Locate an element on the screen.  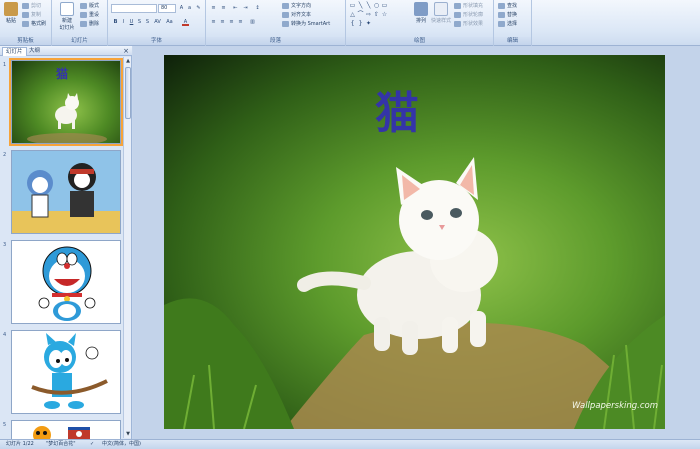
shape-effects-button: 形状效果 is located at coordinates (468, 24).